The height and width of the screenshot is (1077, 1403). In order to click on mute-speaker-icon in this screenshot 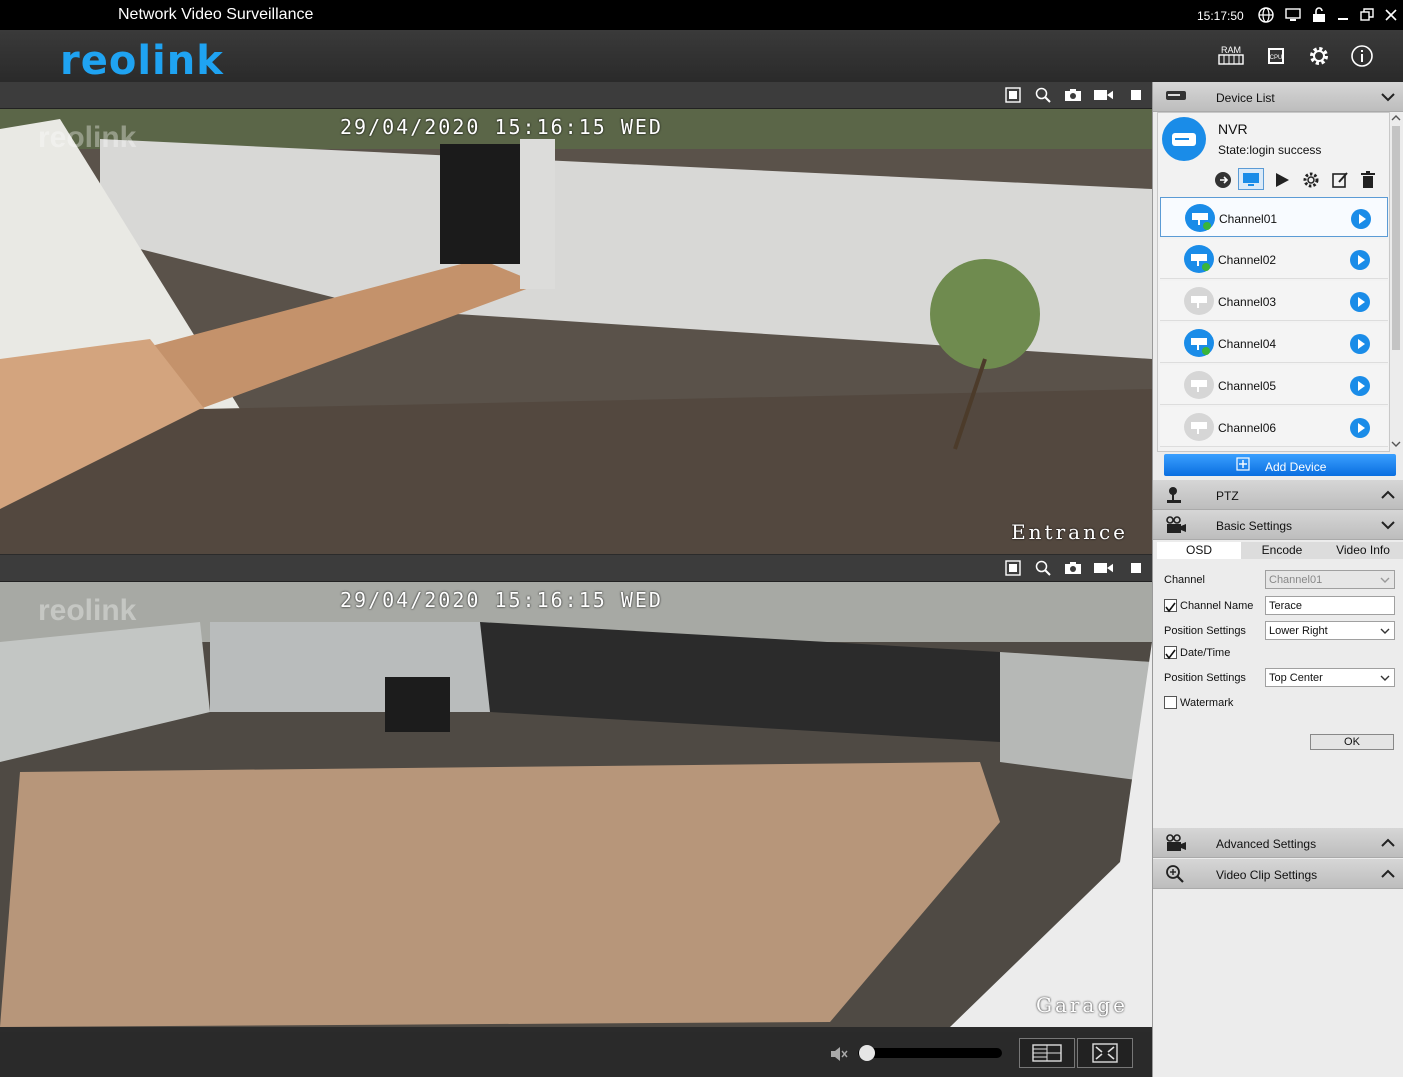, I will do `click(839, 1056)`.